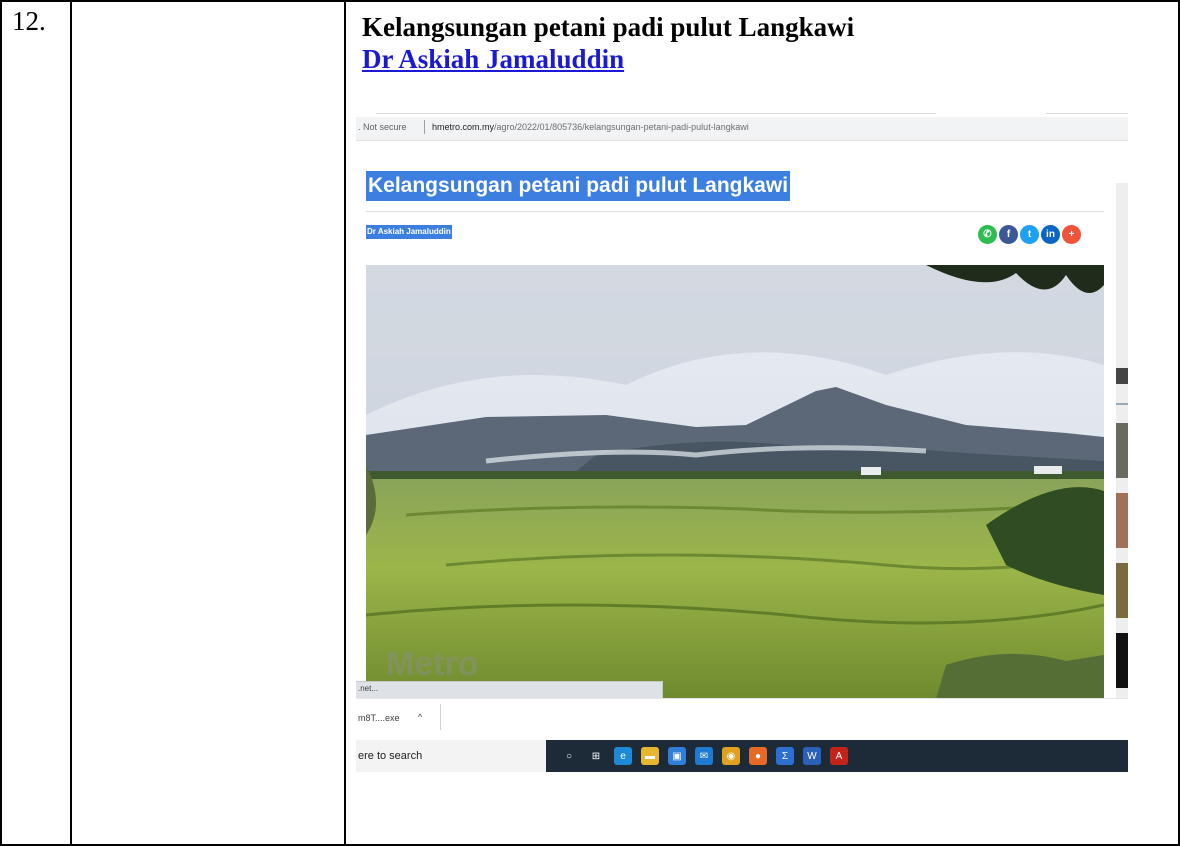 The height and width of the screenshot is (846, 1180). What do you see at coordinates (382, 127) in the screenshot?
I see `not-secure-indicator: . Not secure` at bounding box center [382, 127].